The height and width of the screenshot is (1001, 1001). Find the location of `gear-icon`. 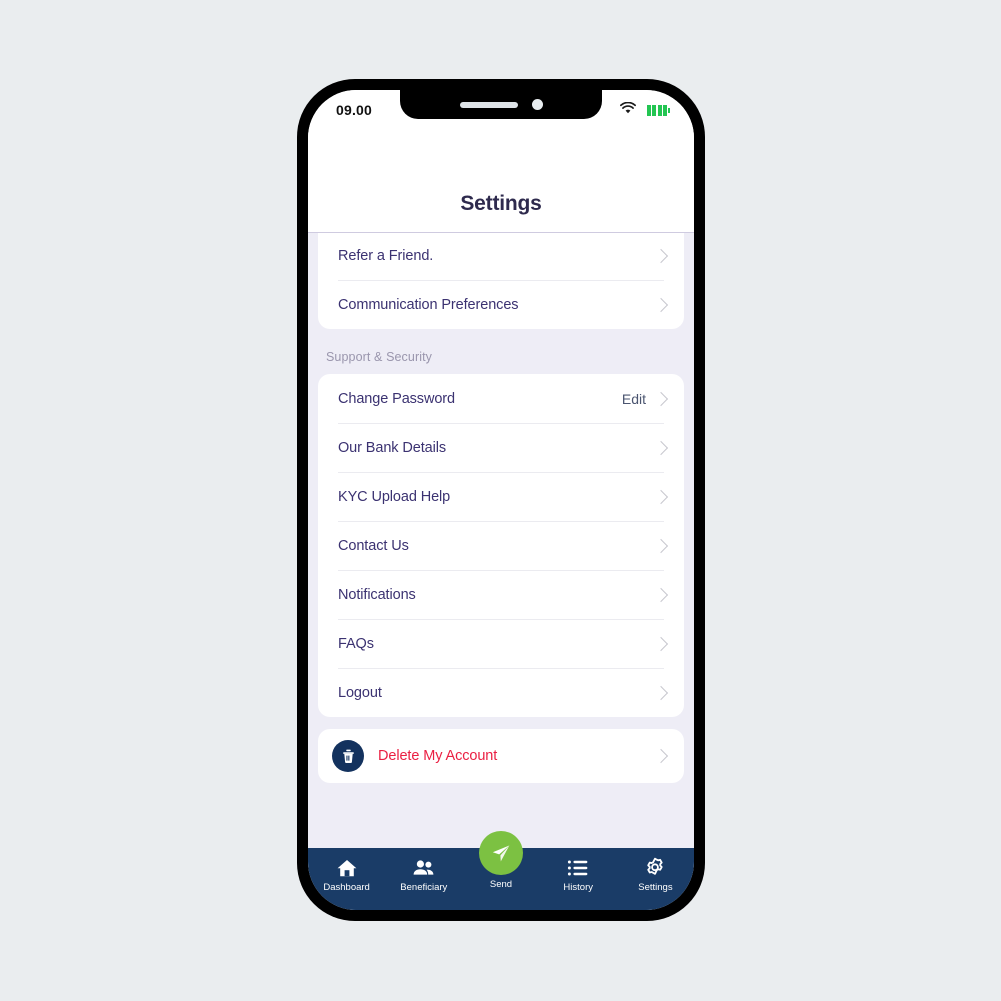

gear-icon is located at coordinates (655, 867).